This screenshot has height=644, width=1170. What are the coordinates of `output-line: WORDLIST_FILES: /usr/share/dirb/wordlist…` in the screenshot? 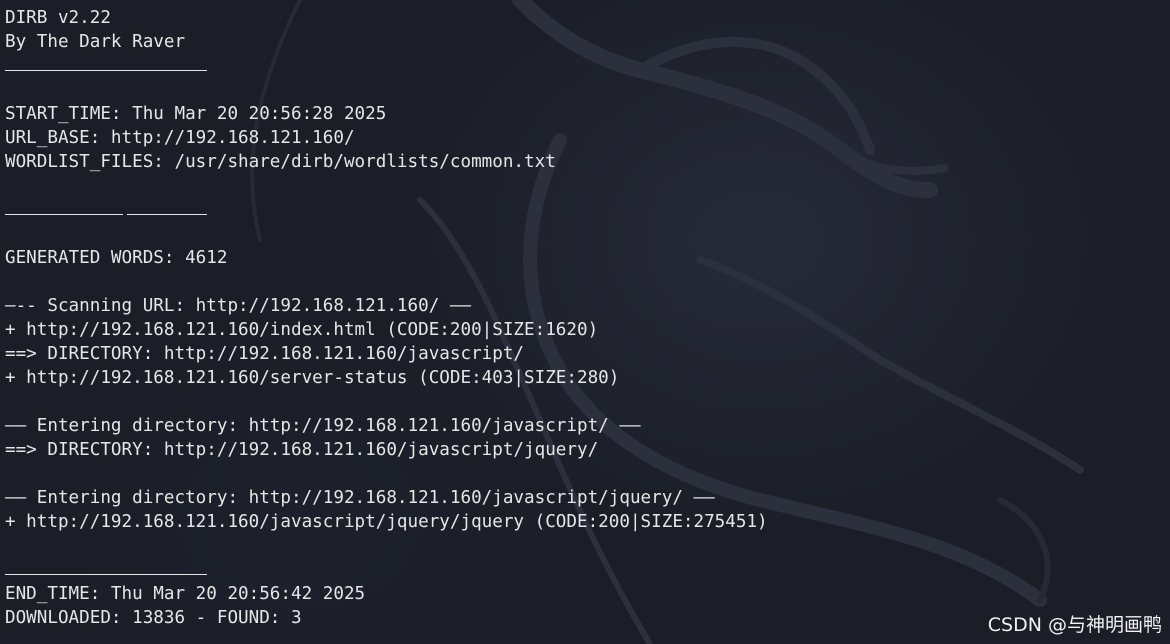 It's located at (280, 162).